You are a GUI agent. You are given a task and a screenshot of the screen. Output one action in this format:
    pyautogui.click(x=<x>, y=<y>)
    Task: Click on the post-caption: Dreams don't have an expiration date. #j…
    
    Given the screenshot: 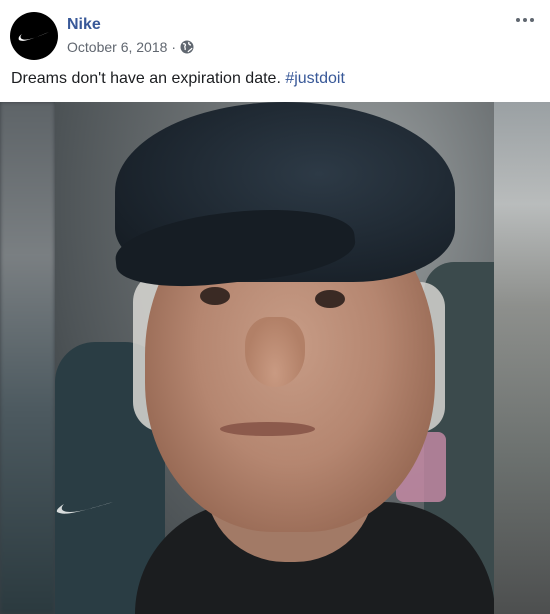 What is the action you would take?
    pyautogui.click(x=178, y=79)
    